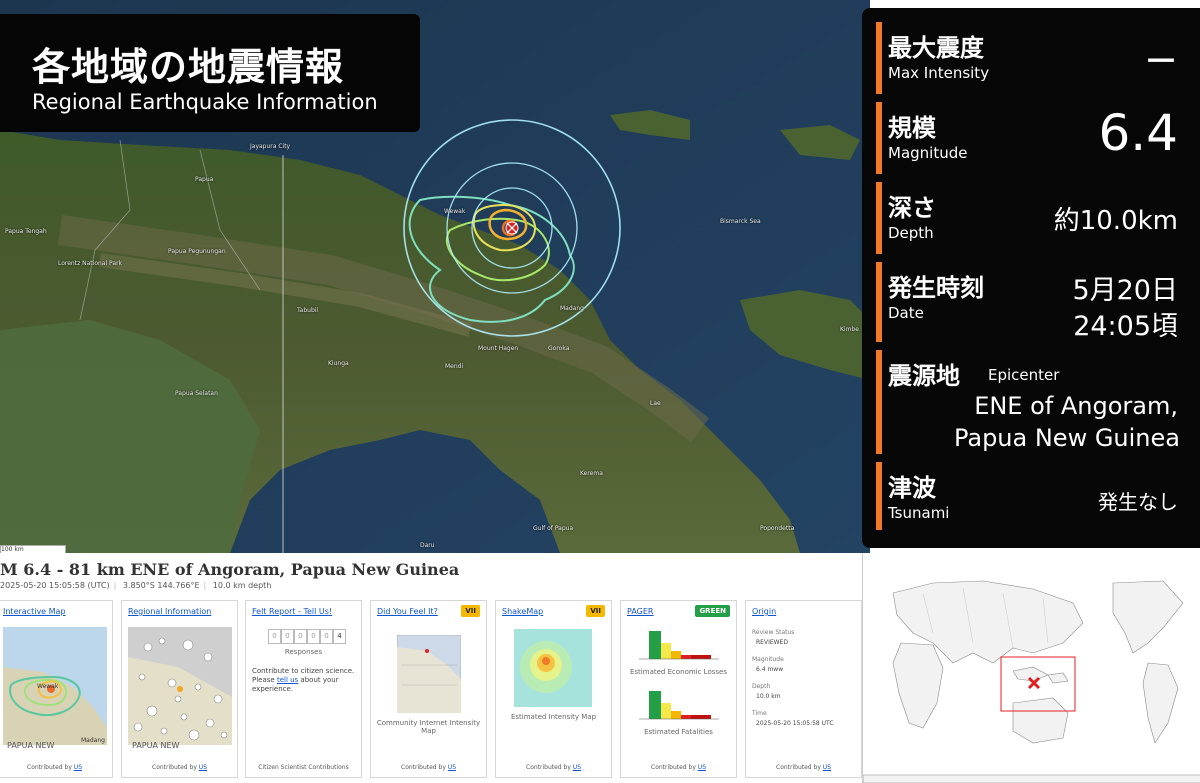  Describe the element at coordinates (764, 611) in the screenshot. I see `origin-link: Origin` at that location.